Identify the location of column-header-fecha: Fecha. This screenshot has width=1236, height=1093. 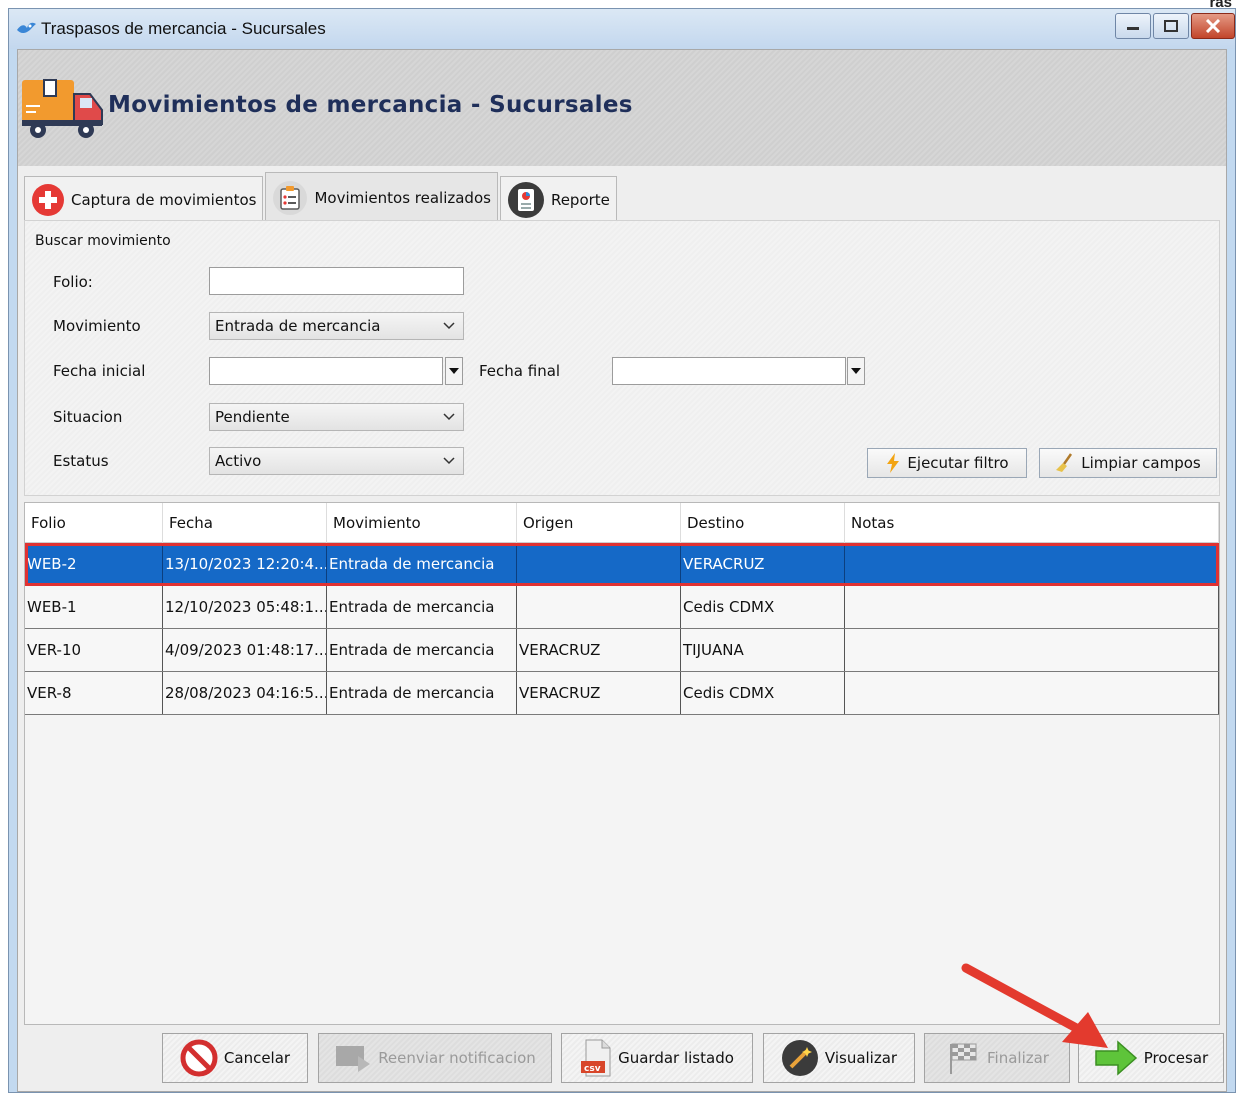
(245, 523).